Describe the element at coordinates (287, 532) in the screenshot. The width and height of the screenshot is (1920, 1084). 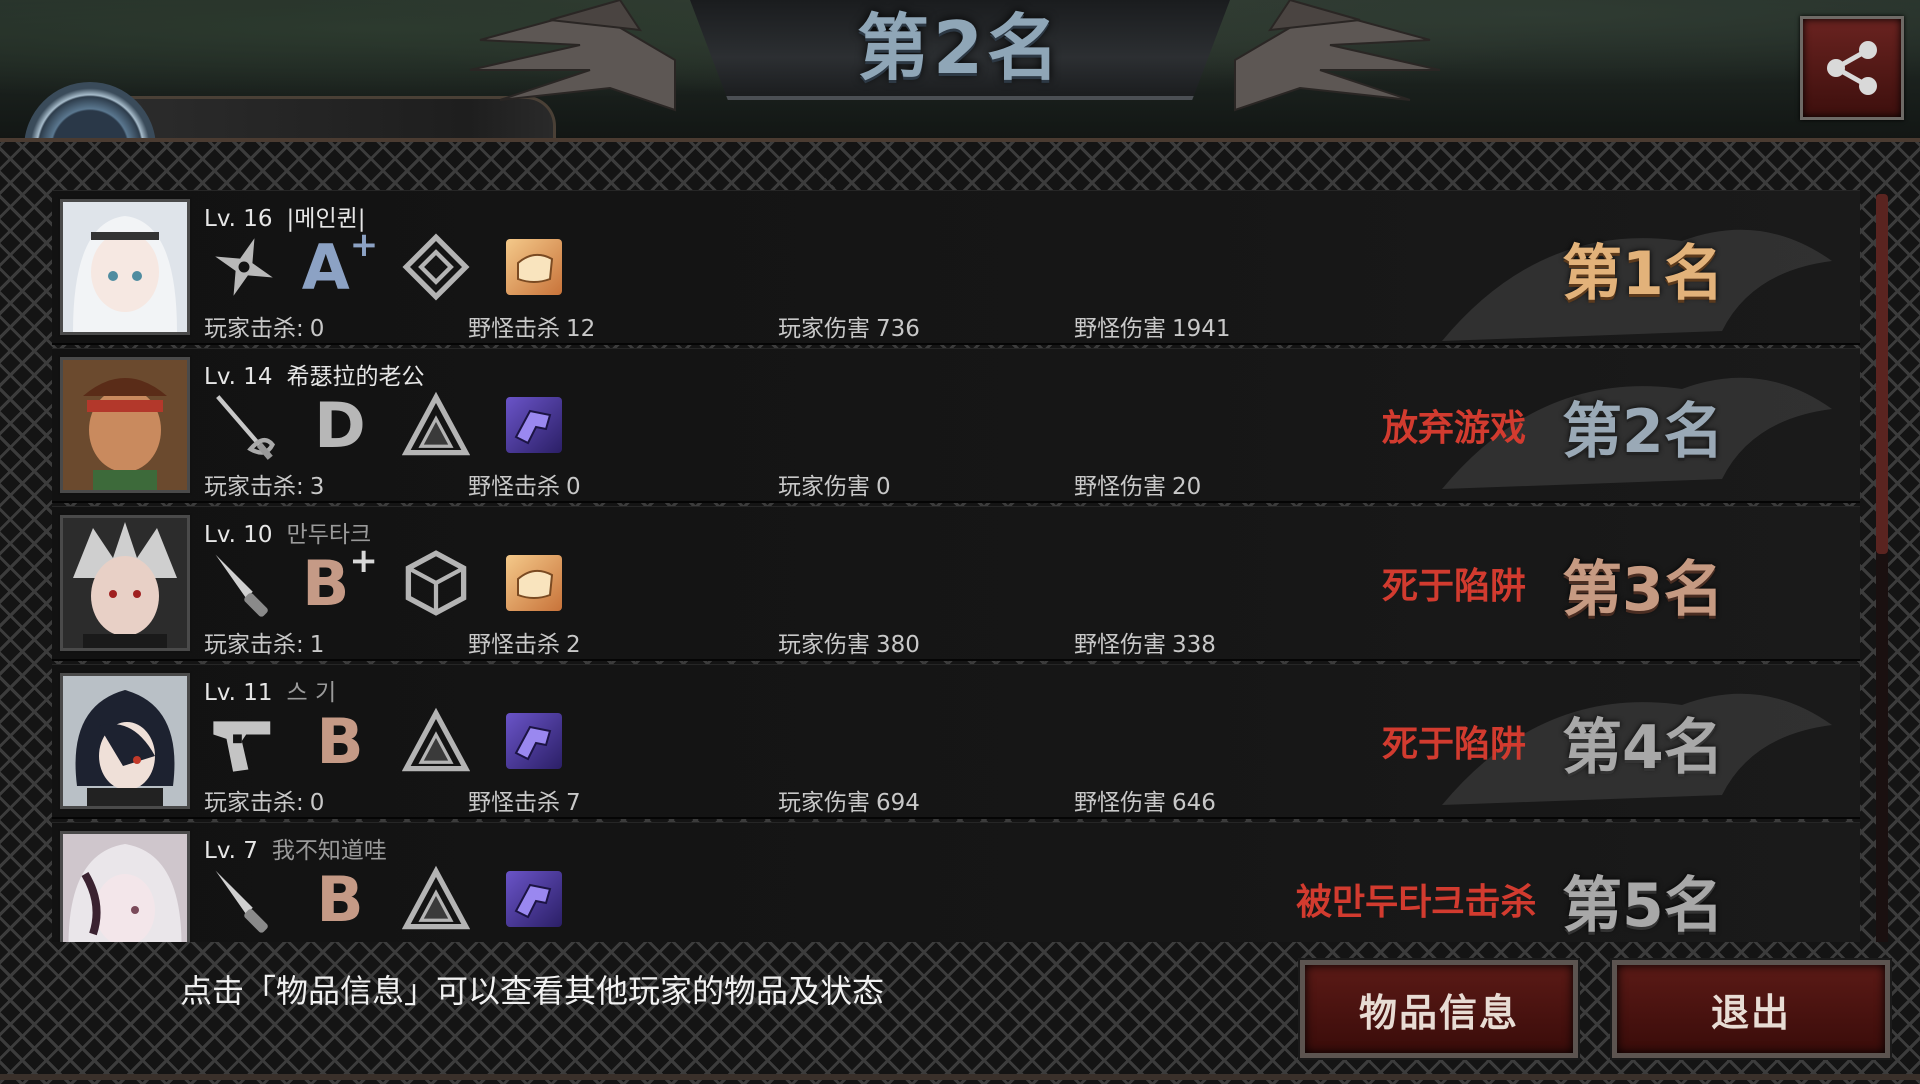
I see `level-line: Lv. 10 만두타크` at that location.